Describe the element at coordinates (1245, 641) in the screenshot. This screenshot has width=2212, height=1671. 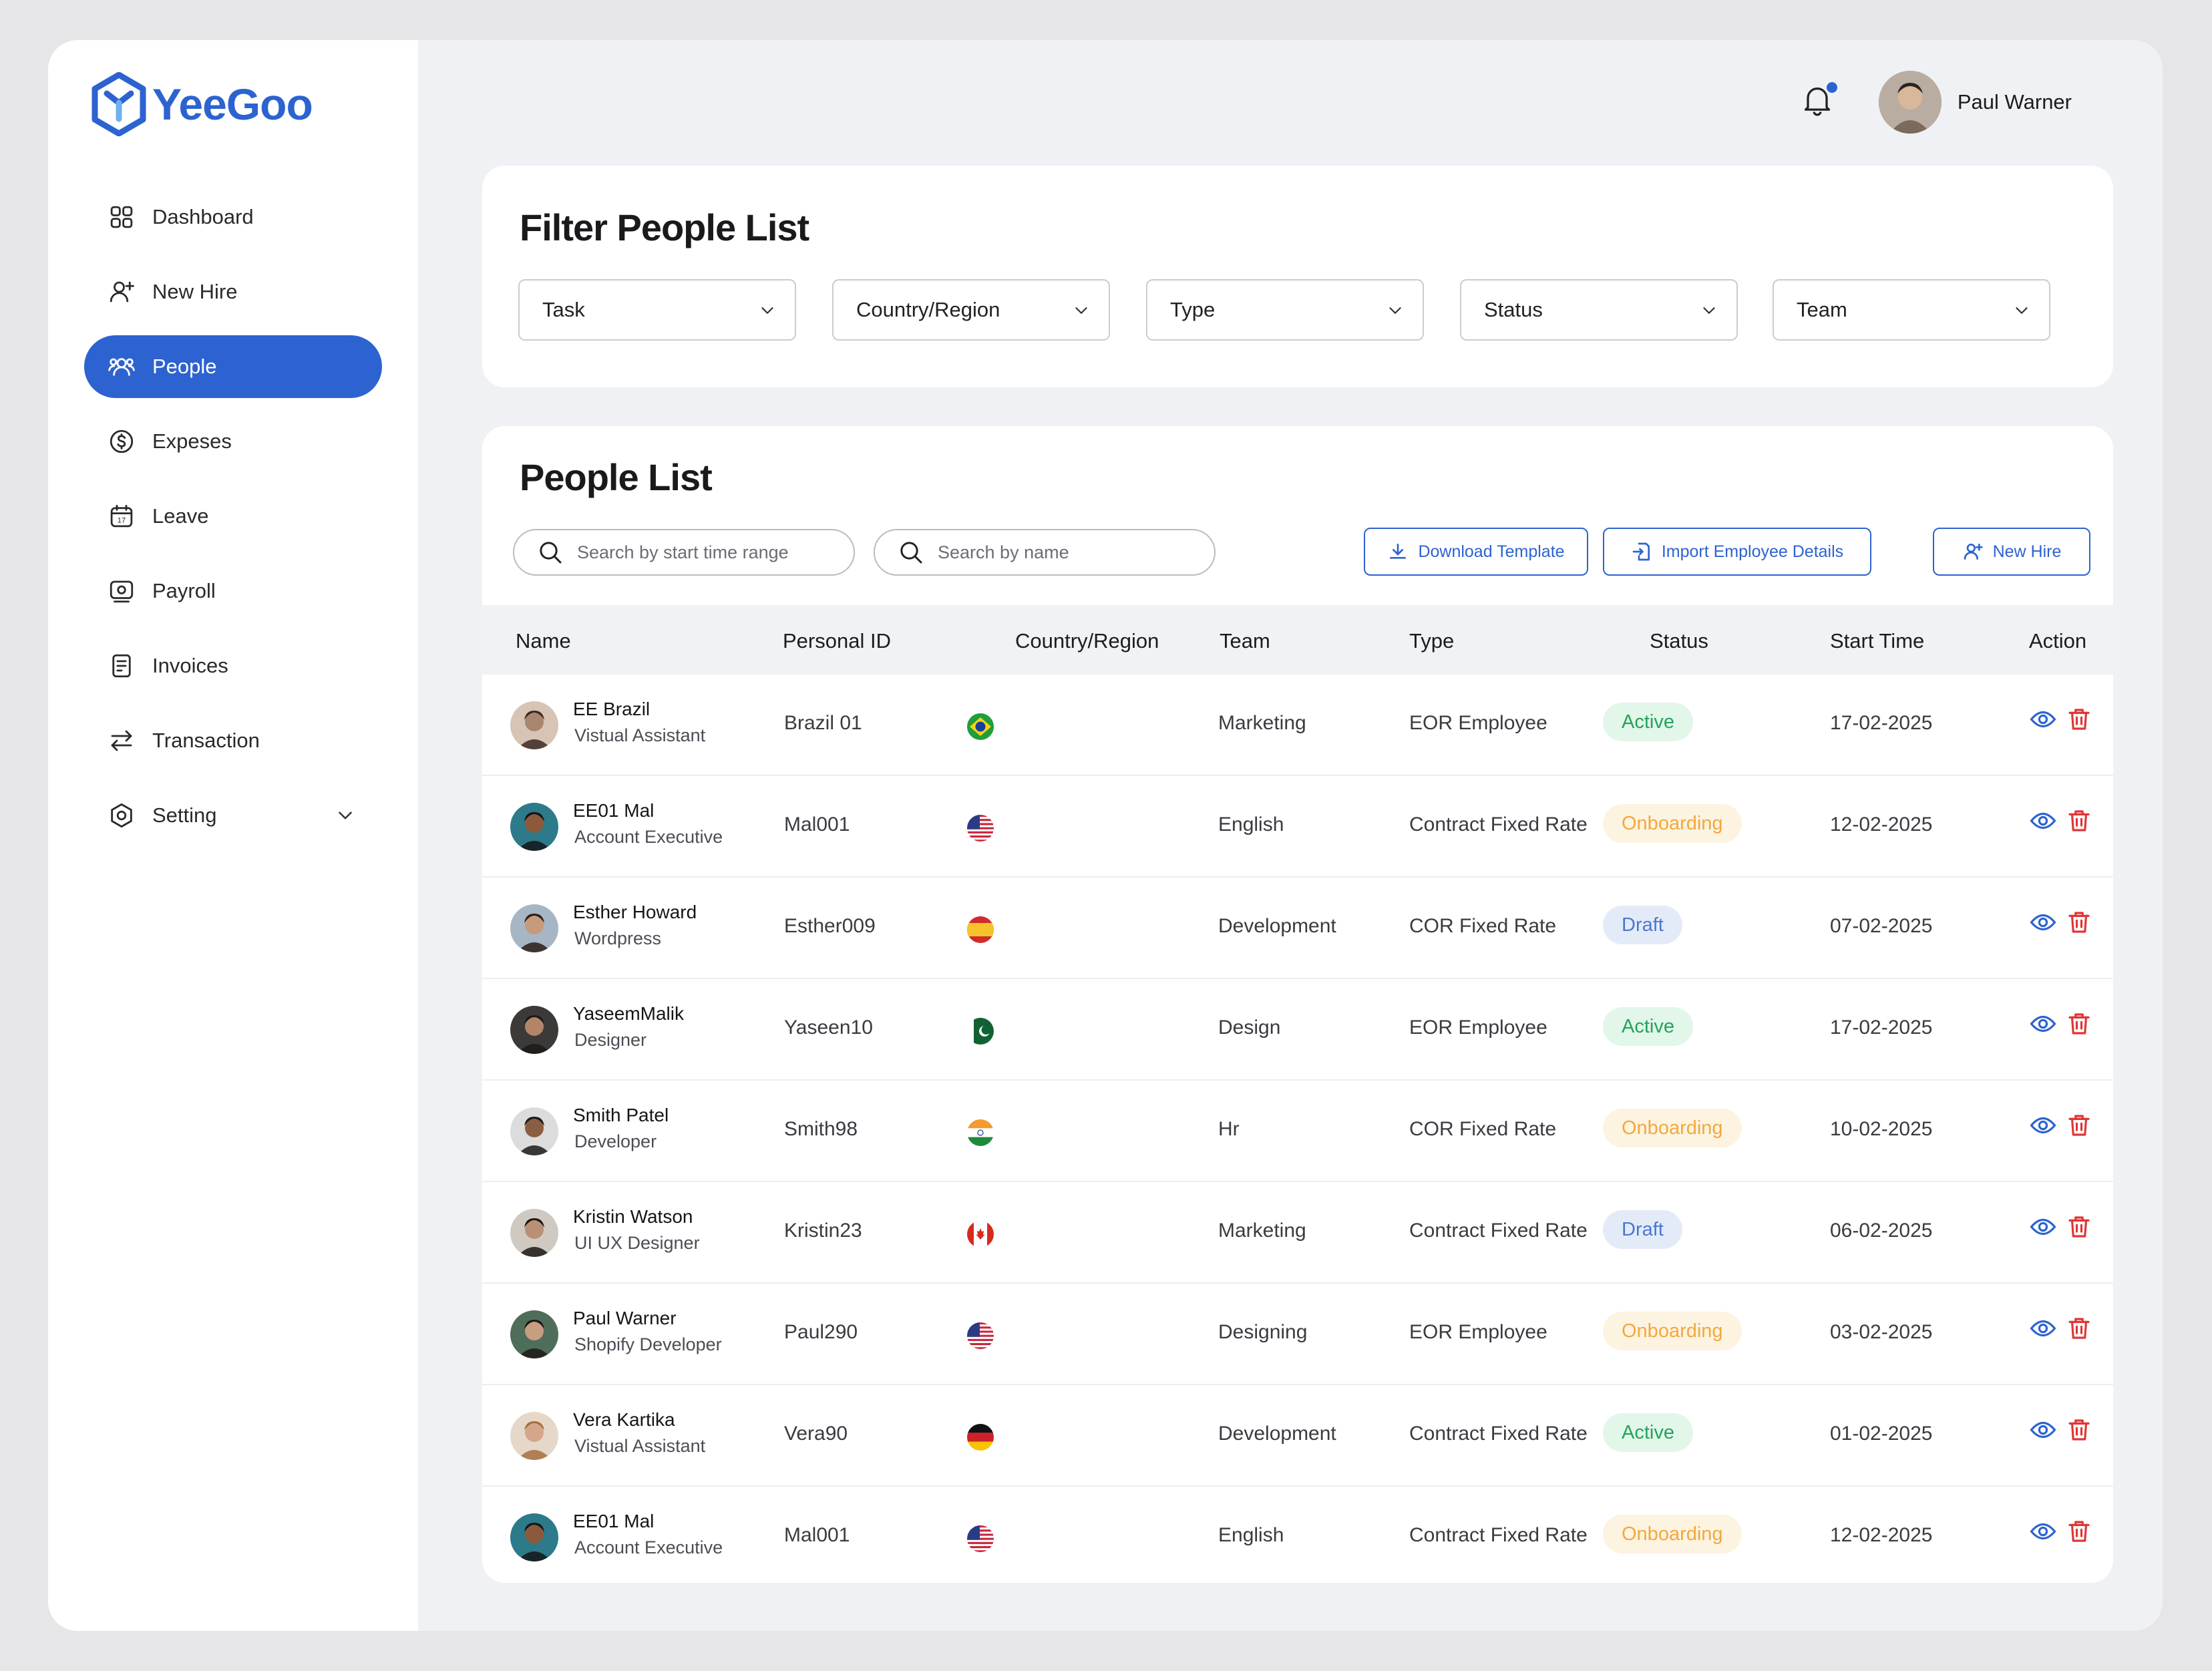
I see `column-header-team: Team` at that location.